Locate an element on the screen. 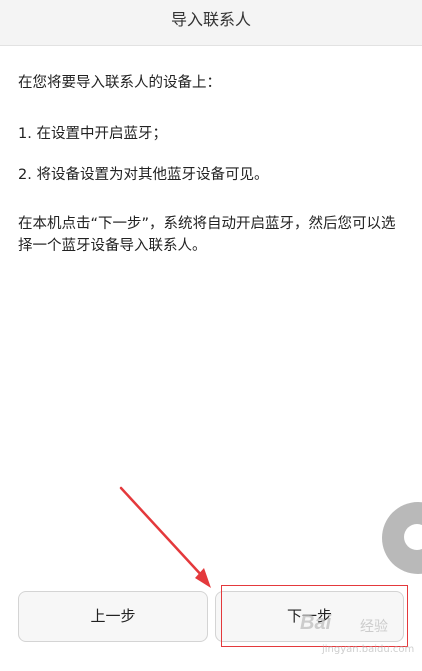  arrow-head is located at coordinates (203, 578).